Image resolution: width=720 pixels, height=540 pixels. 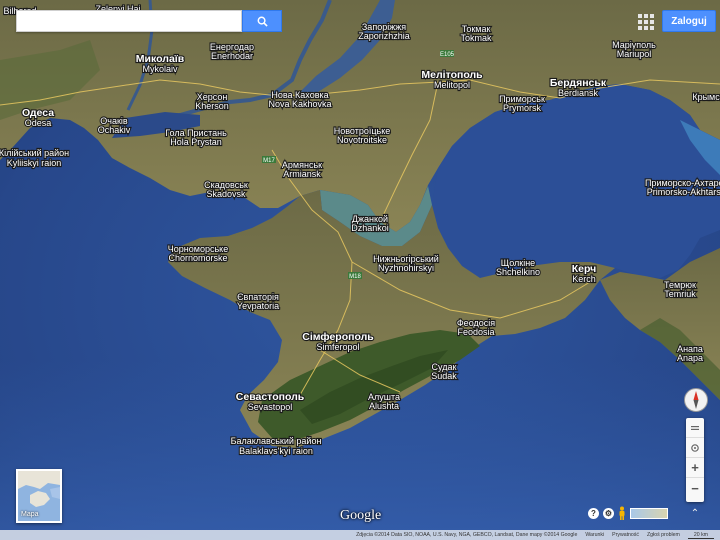 I want to click on report-problem-link: Zgłoś problem, so click(x=663, y=535).